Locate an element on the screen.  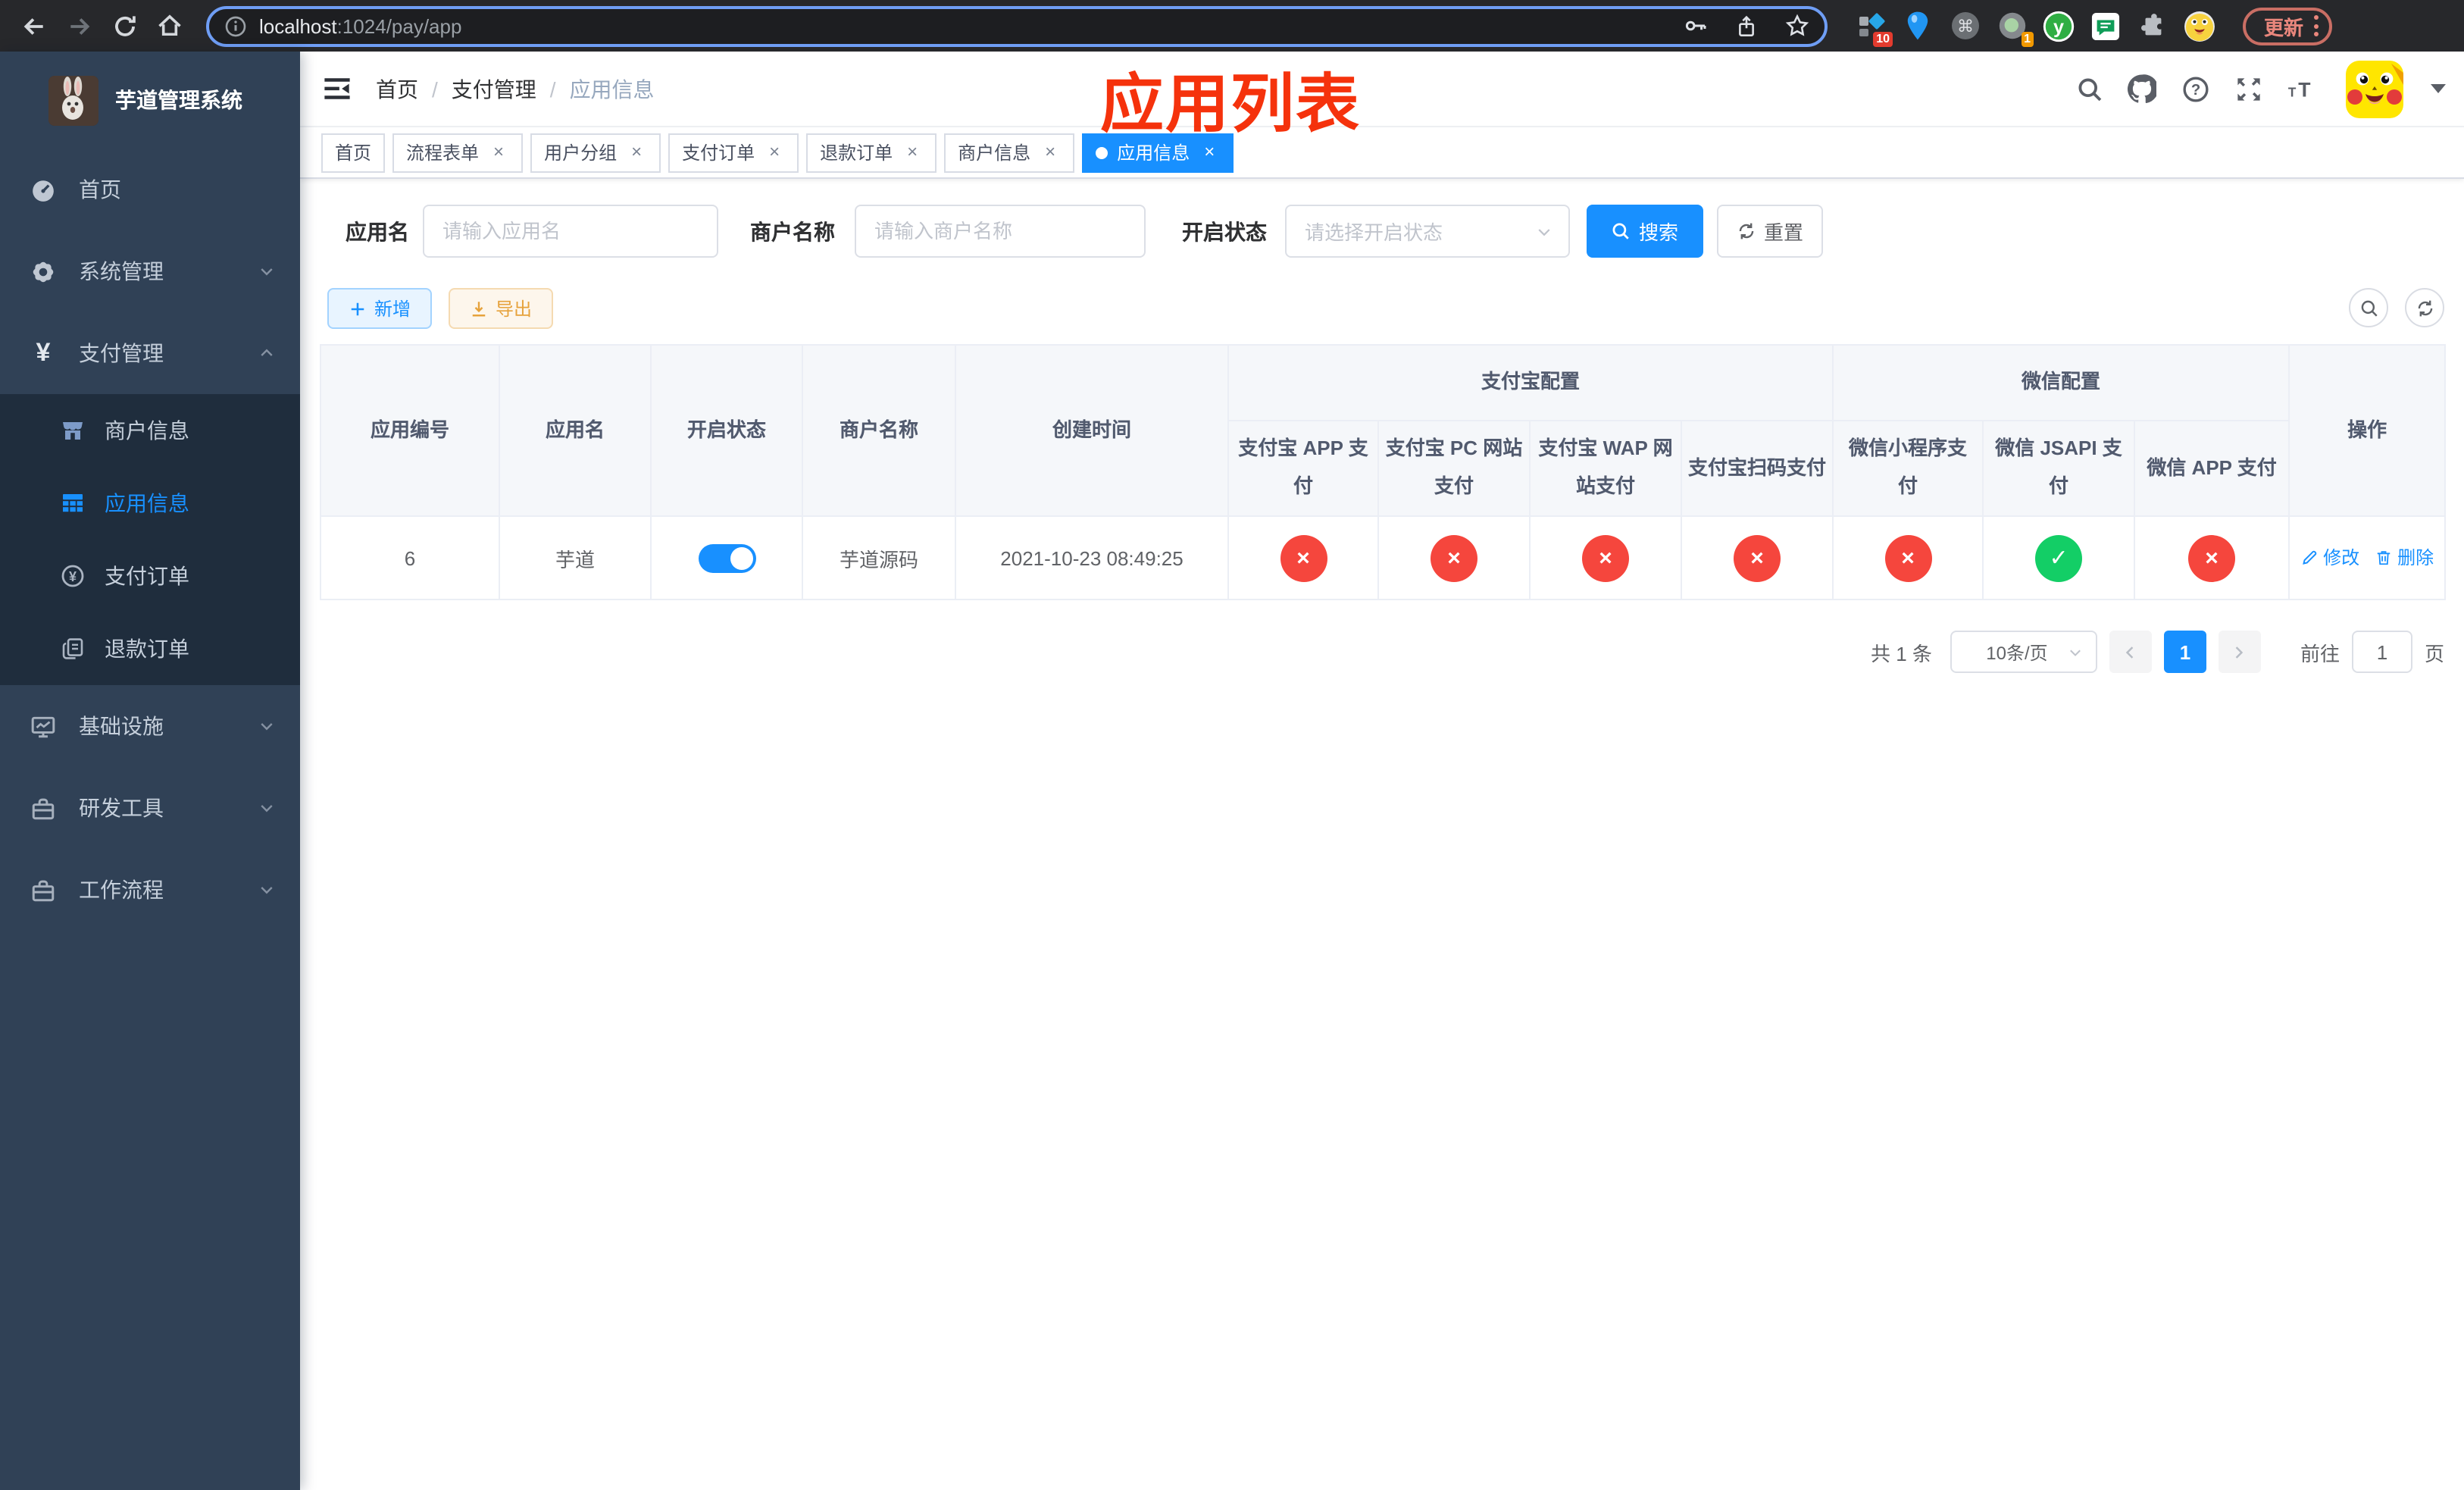
sidebar-item-refund-order: 退款订单 is located at coordinates (150, 648).